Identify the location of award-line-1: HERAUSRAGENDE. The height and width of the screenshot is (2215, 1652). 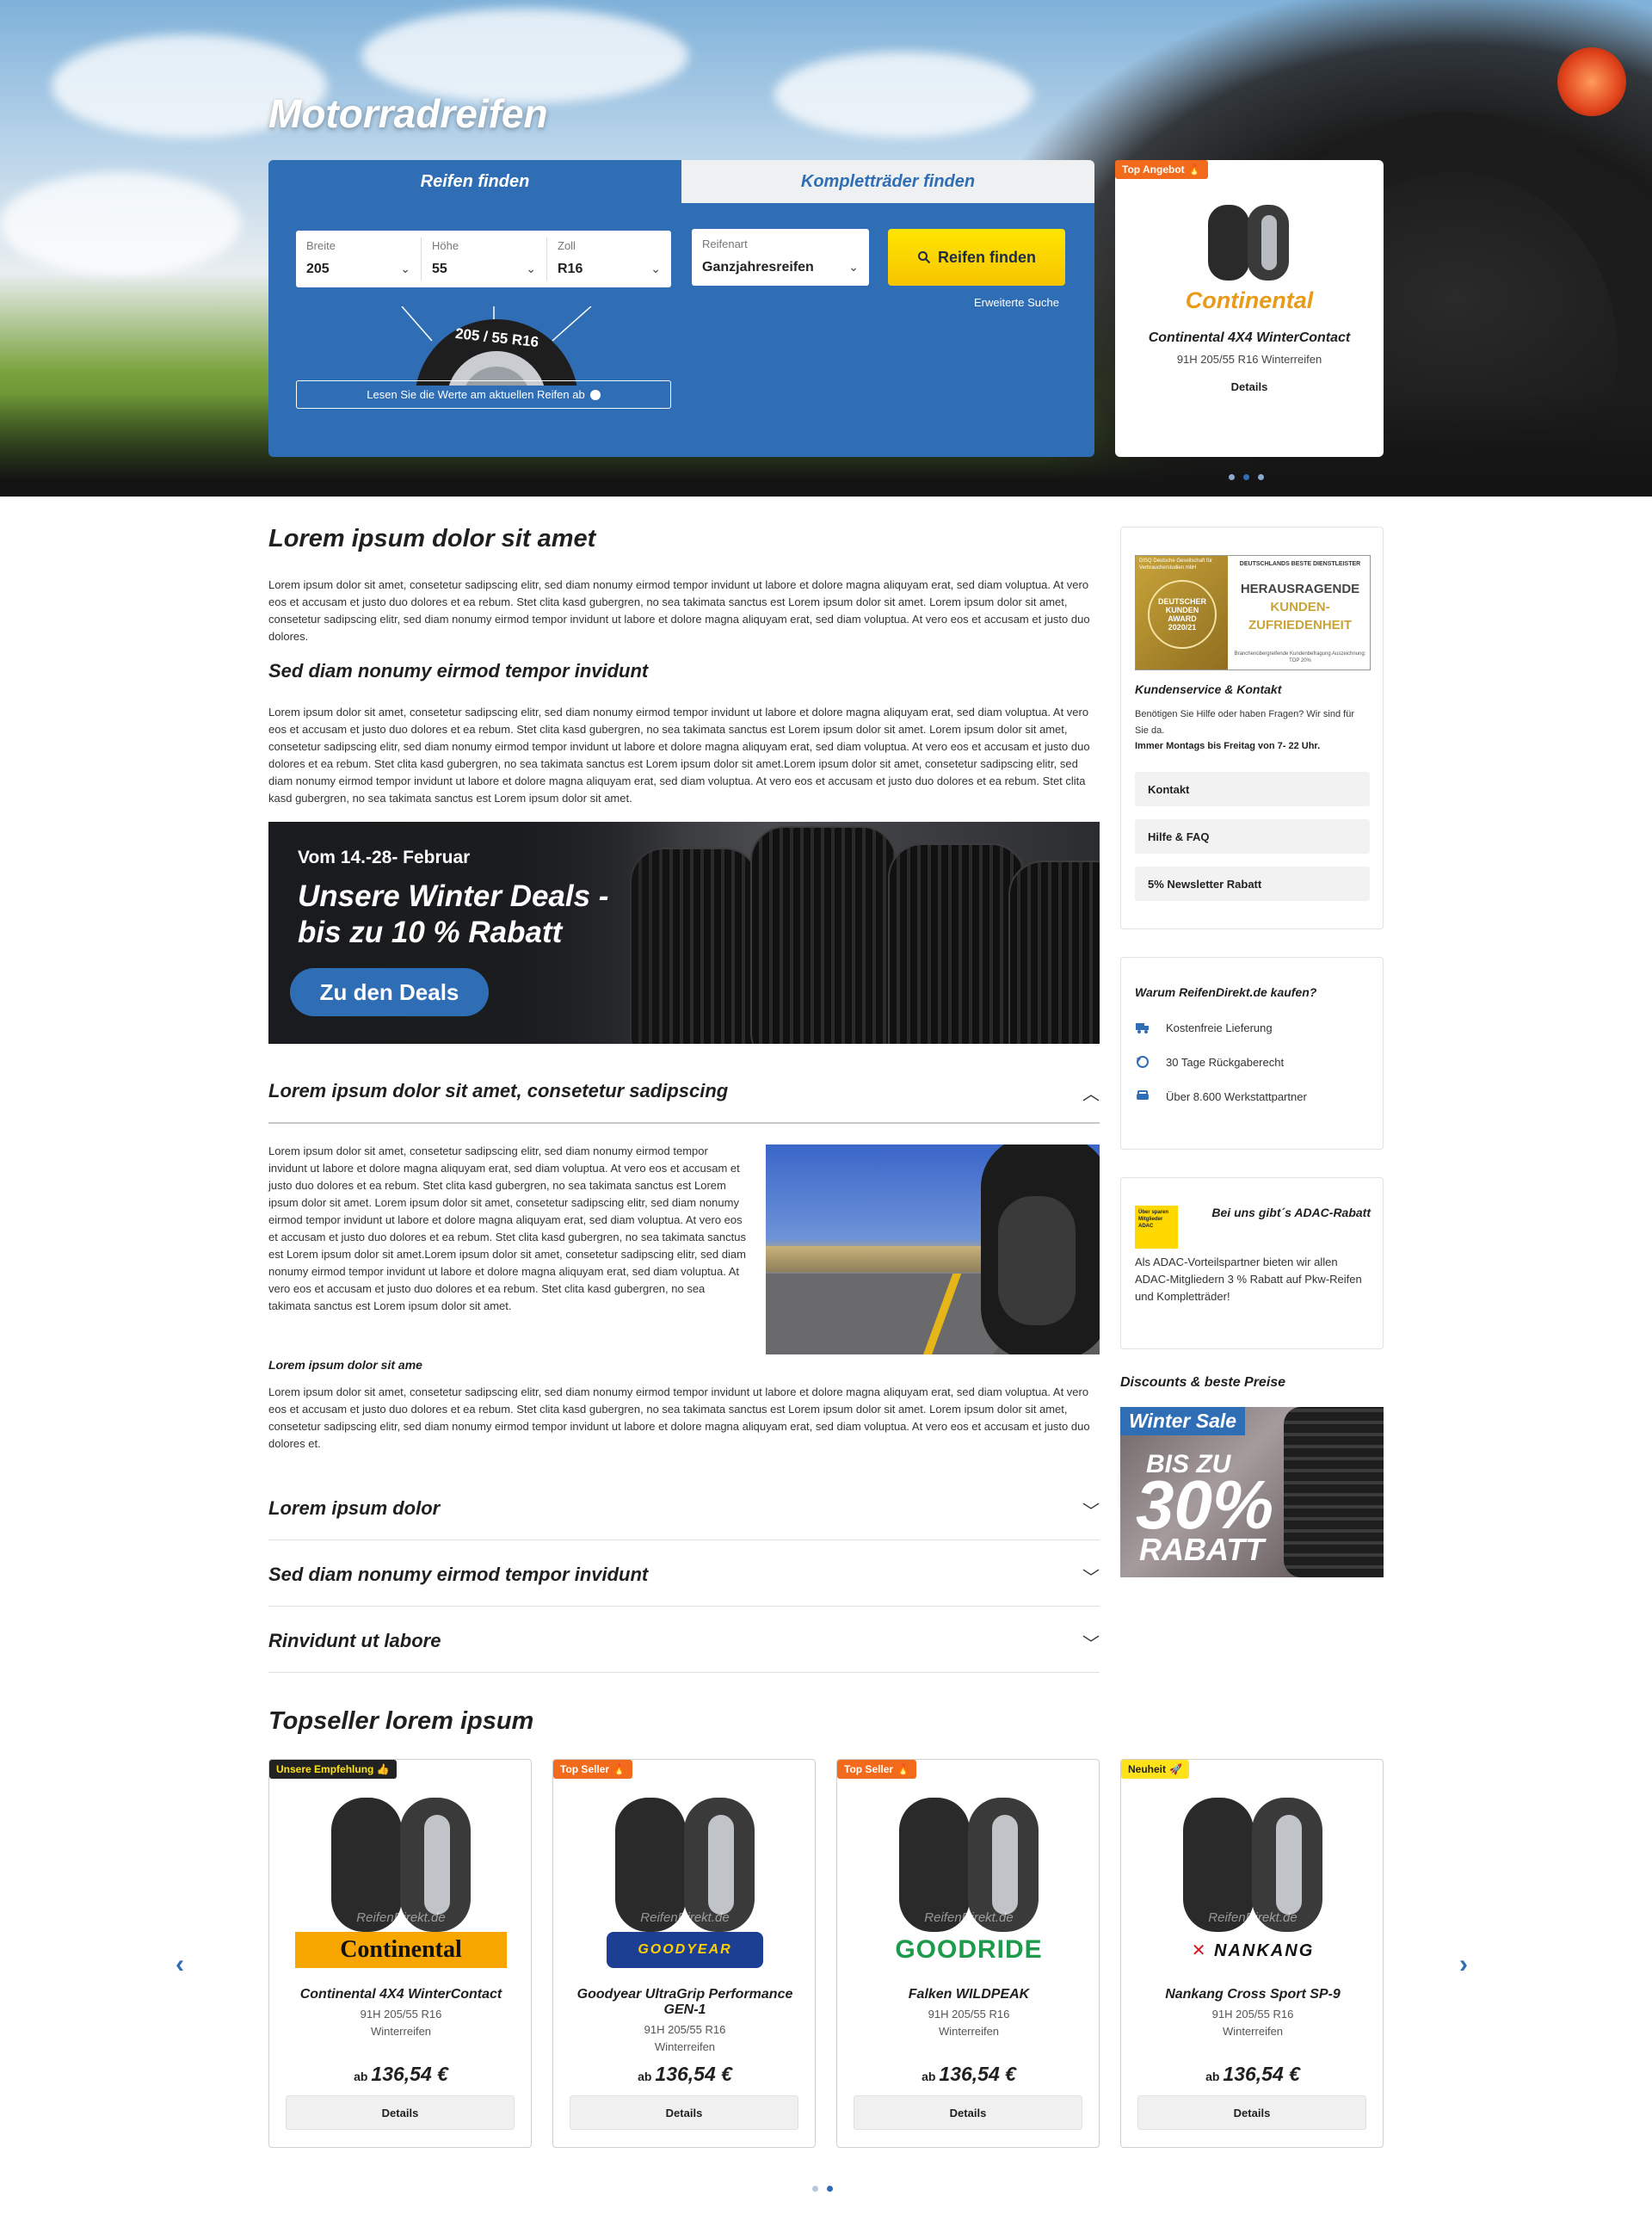
(1300, 589).